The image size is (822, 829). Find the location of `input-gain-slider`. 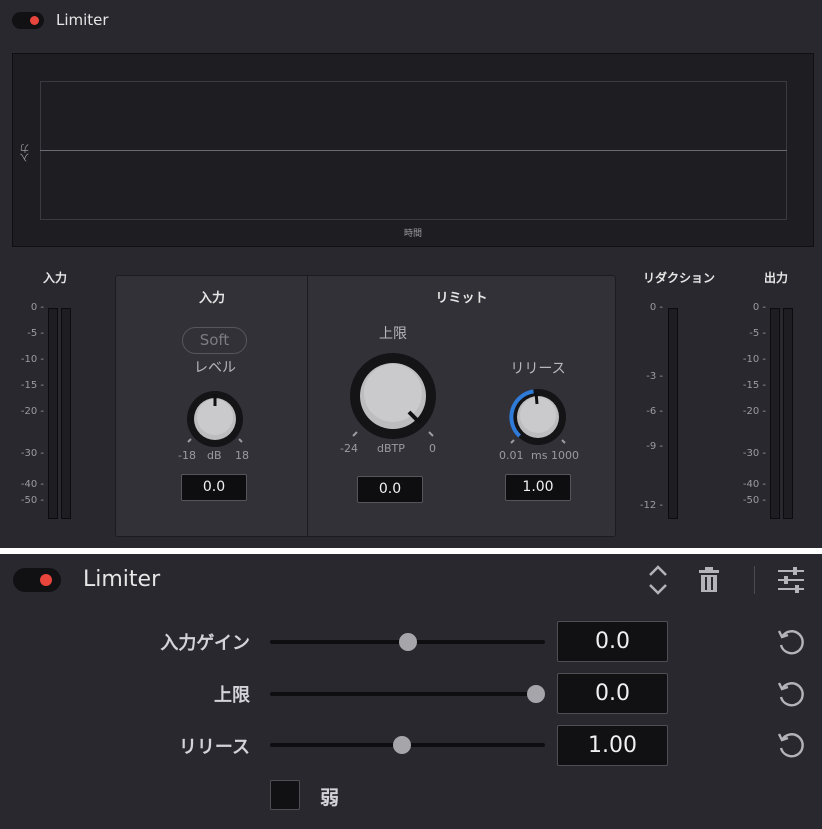

input-gain-slider is located at coordinates (407, 642).